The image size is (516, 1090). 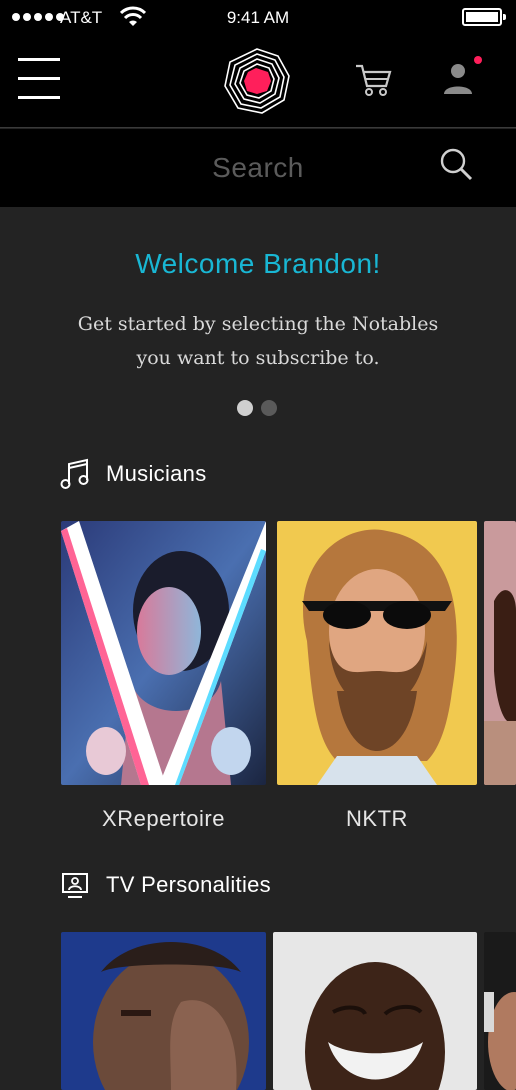 I want to click on notable-photo-nktr, so click(x=377, y=653).